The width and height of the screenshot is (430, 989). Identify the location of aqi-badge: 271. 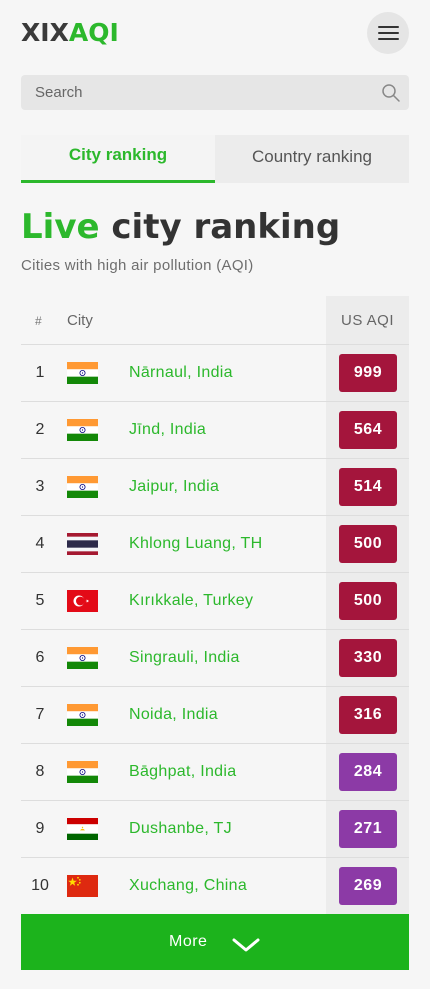
(368, 829).